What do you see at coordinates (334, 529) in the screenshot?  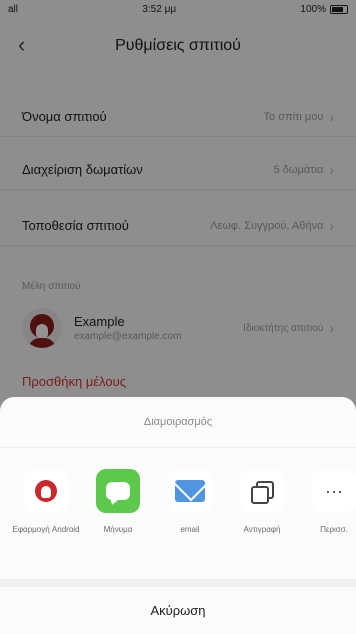 I see `share-app-label: Περισσ.` at bounding box center [334, 529].